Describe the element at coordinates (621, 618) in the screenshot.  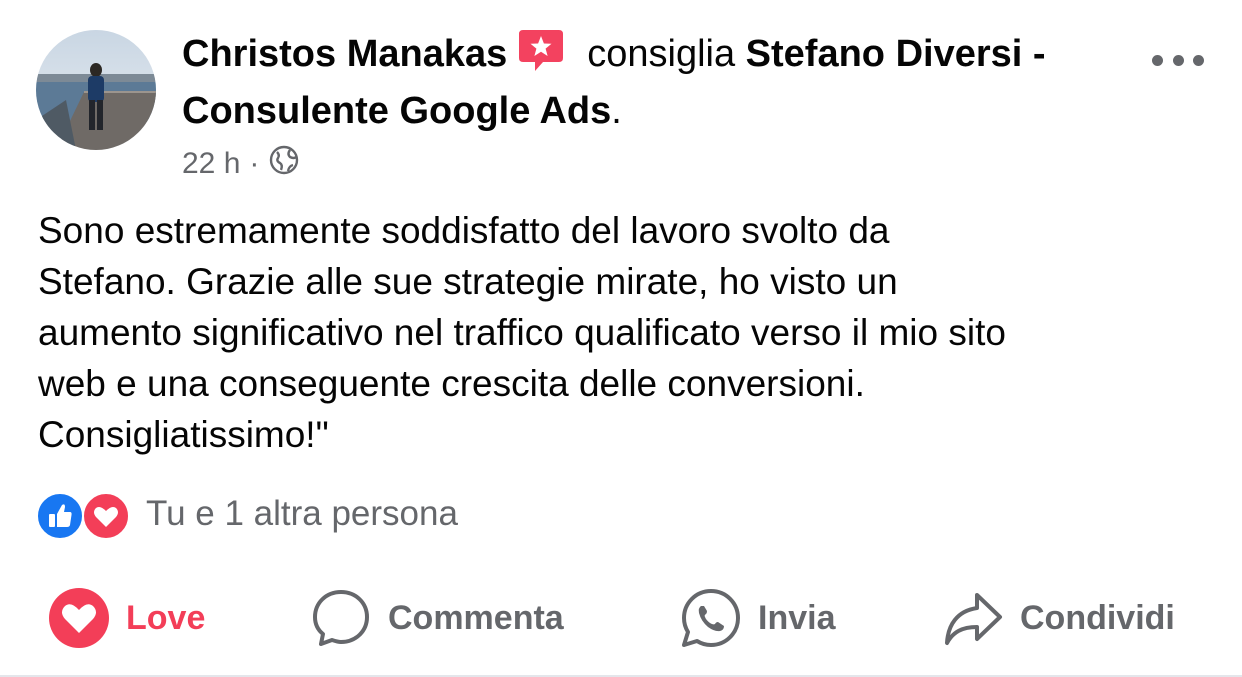
I see `action-bar: Love Commenta Invia Condividi` at that location.